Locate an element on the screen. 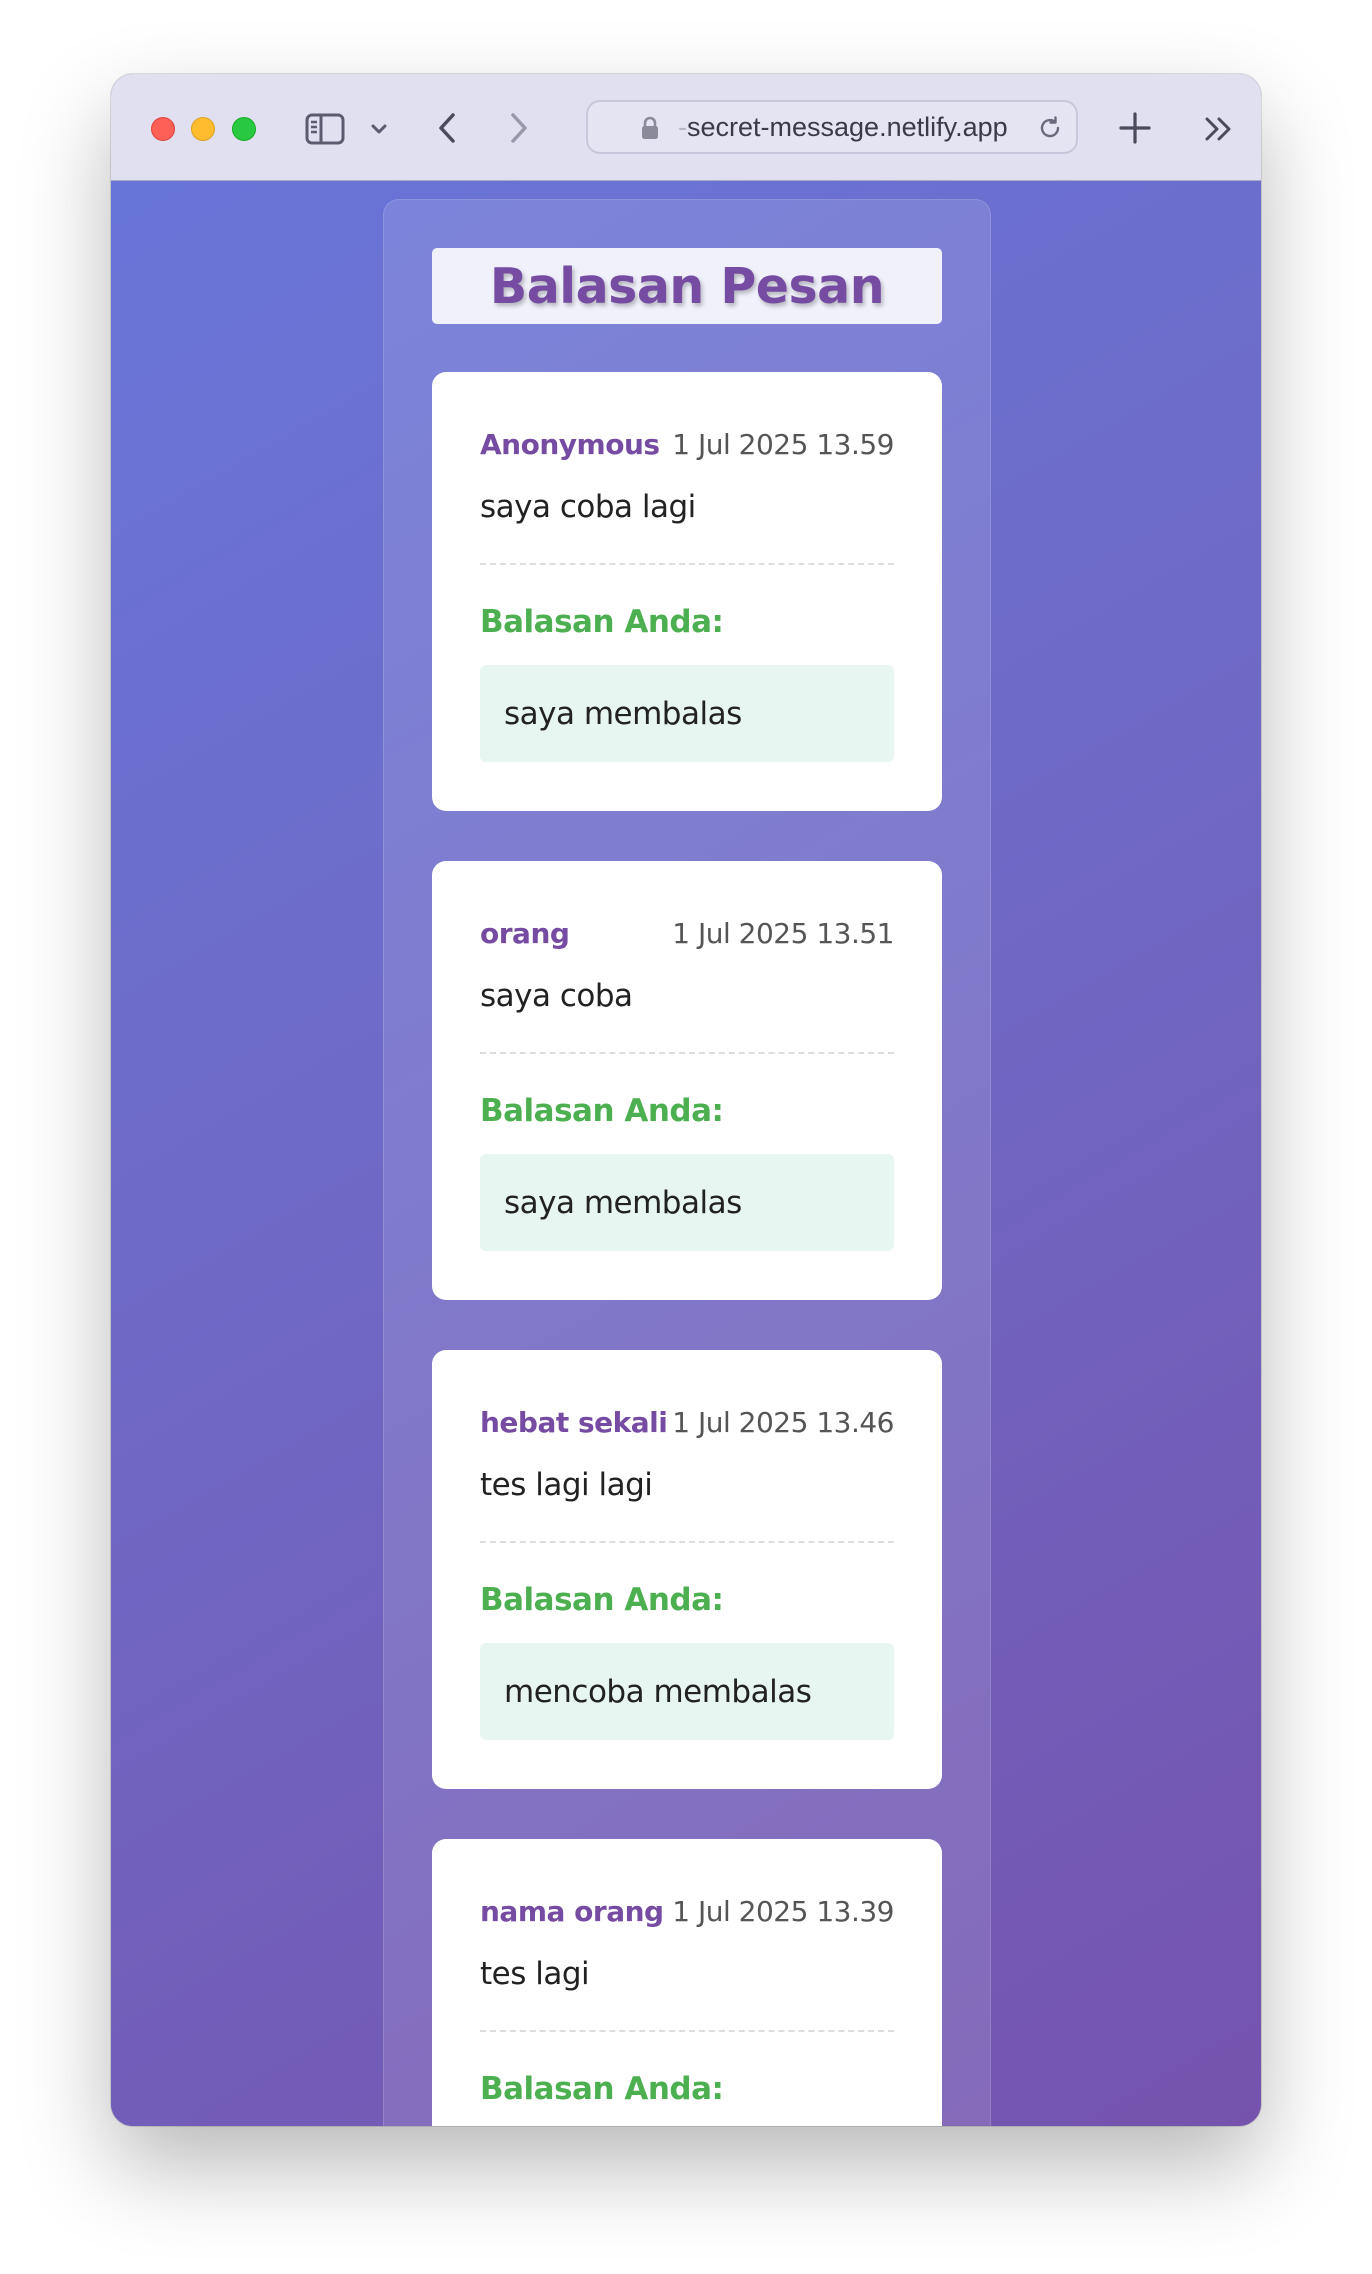 Image resolution: width=1372 pixels, height=2274 pixels. reply-box: mencoba membalas is located at coordinates (687, 1691).